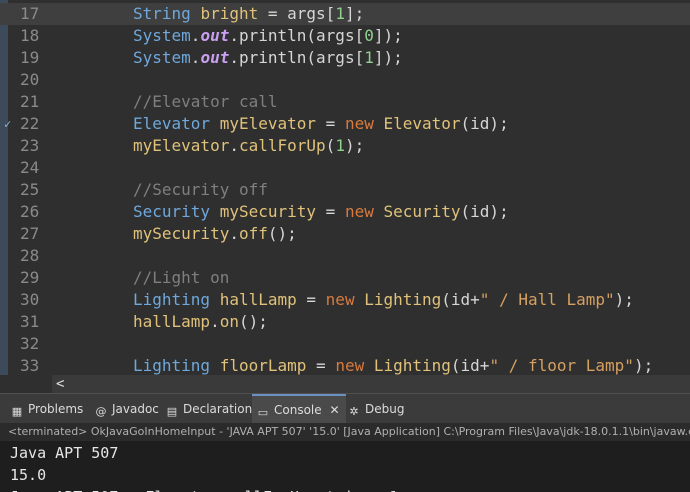 This screenshot has height=492, width=690. Describe the element at coordinates (345, 344) in the screenshot. I see `code-line: 32` at that location.